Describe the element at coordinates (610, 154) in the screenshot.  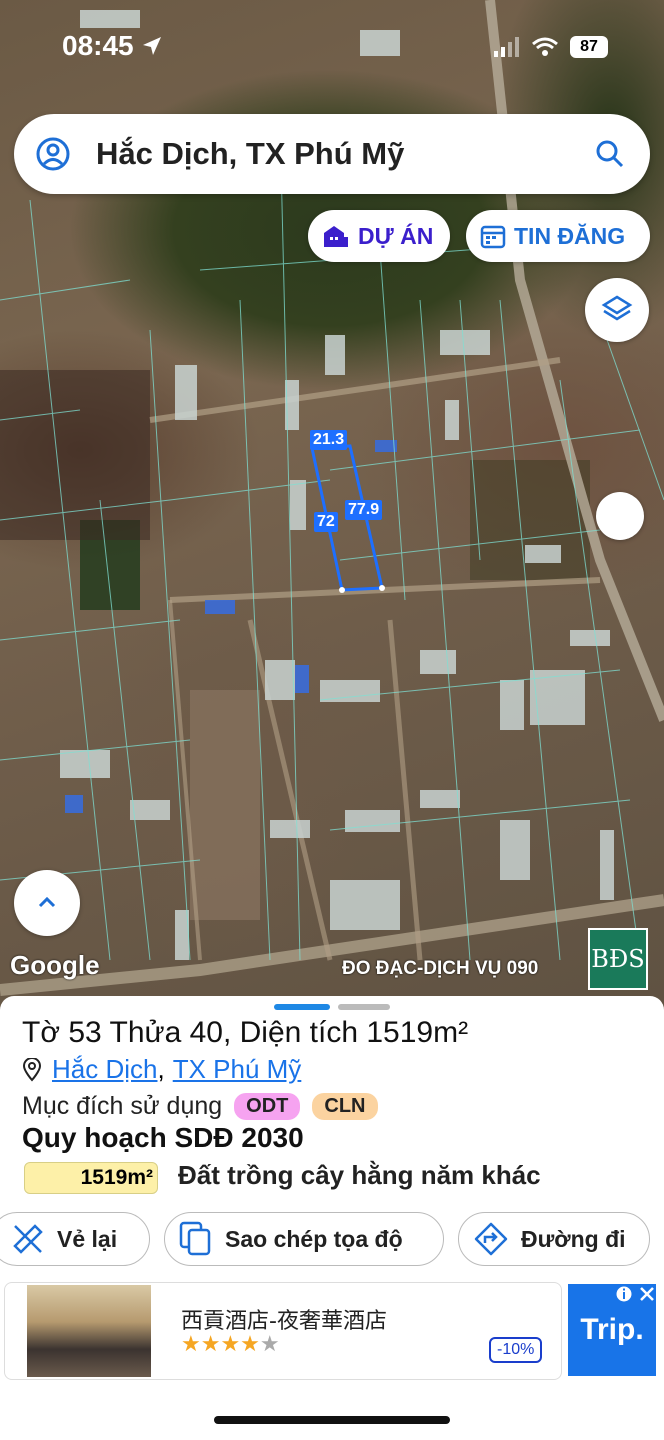
I see `search-icon` at that location.